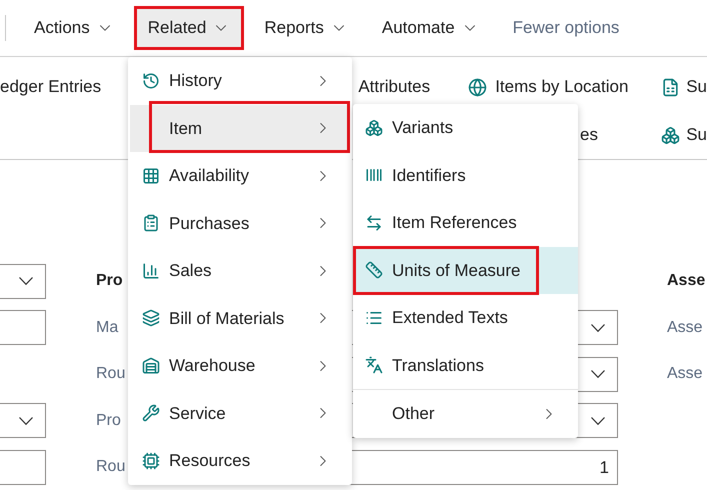 This screenshot has width=707, height=490. What do you see at coordinates (465, 222) in the screenshot?
I see `menu-item: Item References` at bounding box center [465, 222].